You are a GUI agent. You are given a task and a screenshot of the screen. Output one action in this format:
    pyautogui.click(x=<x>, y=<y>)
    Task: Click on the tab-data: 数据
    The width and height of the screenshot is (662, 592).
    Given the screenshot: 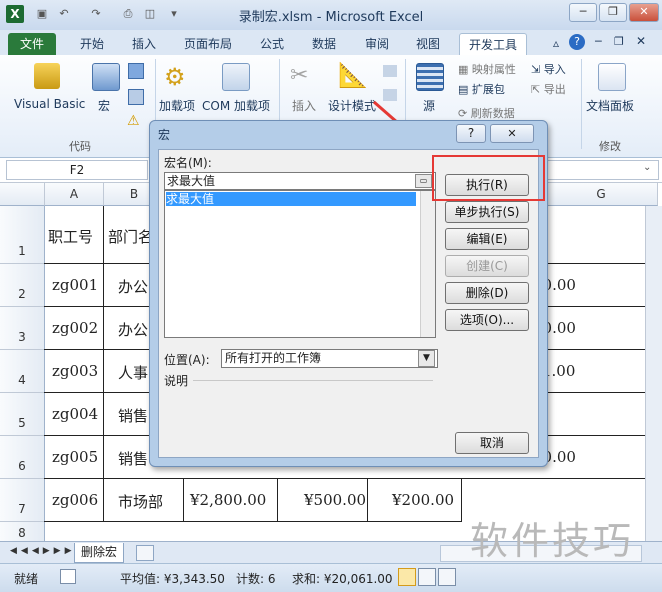 What is the action you would take?
    pyautogui.click(x=324, y=44)
    